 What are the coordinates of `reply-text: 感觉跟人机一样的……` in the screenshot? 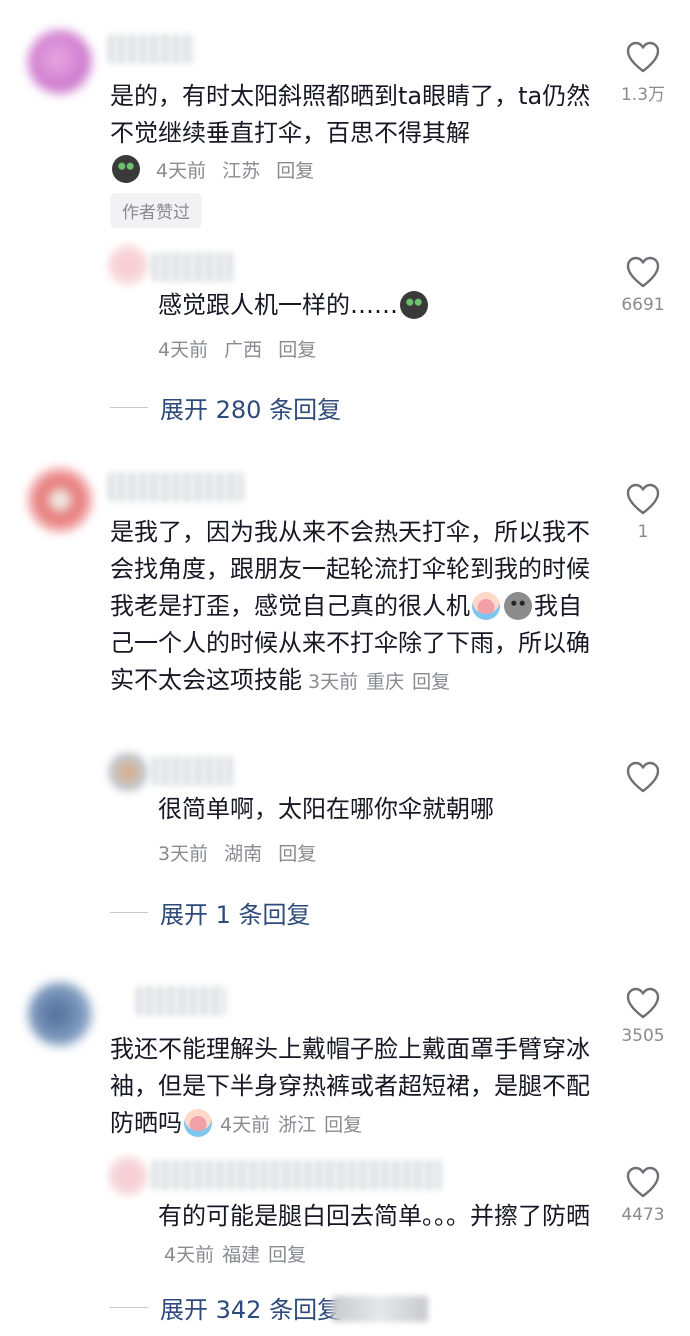 It's located at (378, 305).